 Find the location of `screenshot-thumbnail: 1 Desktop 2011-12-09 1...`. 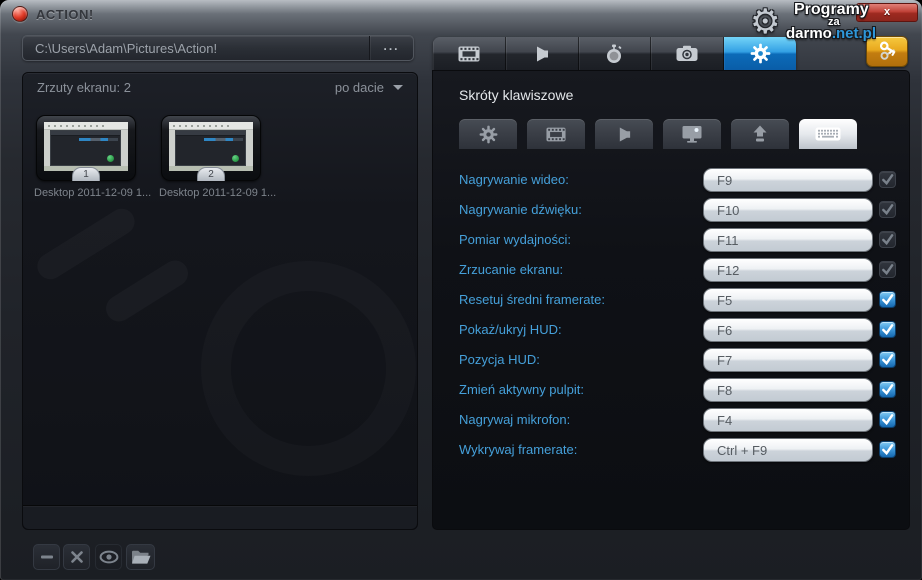

screenshot-thumbnail: 1 Desktop 2011-12-09 1... is located at coordinates (93, 157).